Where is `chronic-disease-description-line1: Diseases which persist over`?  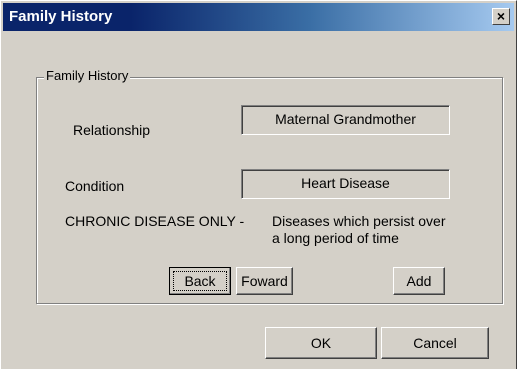
chronic-disease-description-line1: Diseases which persist over is located at coordinates (359, 221).